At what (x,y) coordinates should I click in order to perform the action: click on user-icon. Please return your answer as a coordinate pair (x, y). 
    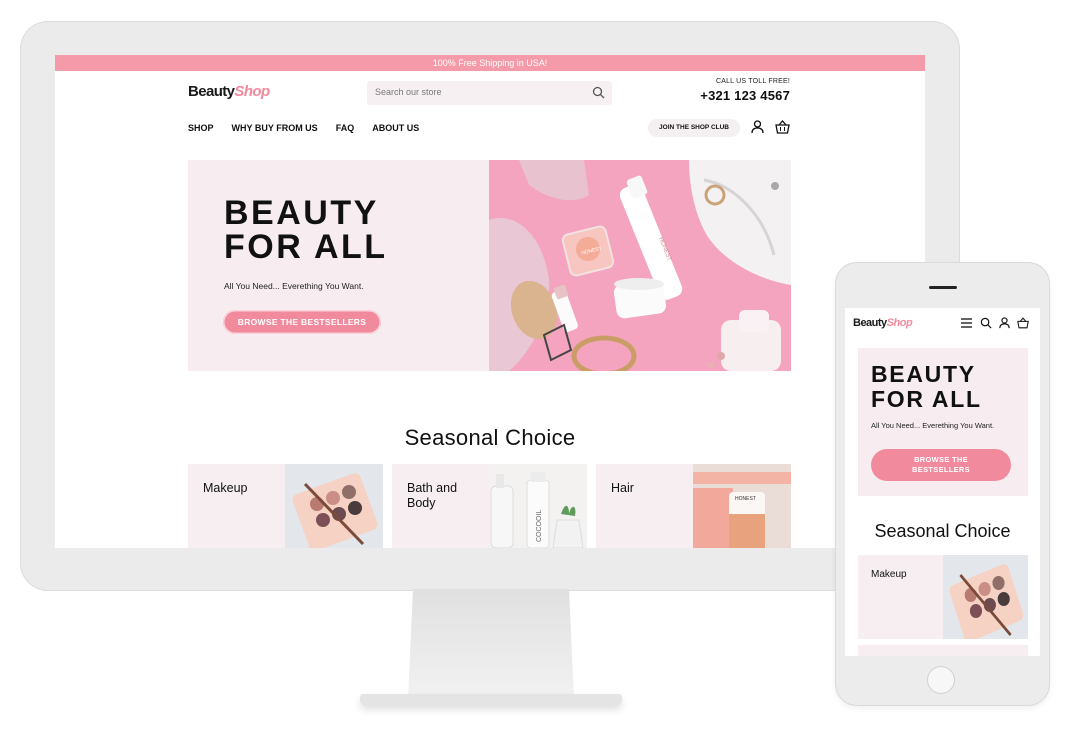
    Looking at the image, I should click on (757, 129).